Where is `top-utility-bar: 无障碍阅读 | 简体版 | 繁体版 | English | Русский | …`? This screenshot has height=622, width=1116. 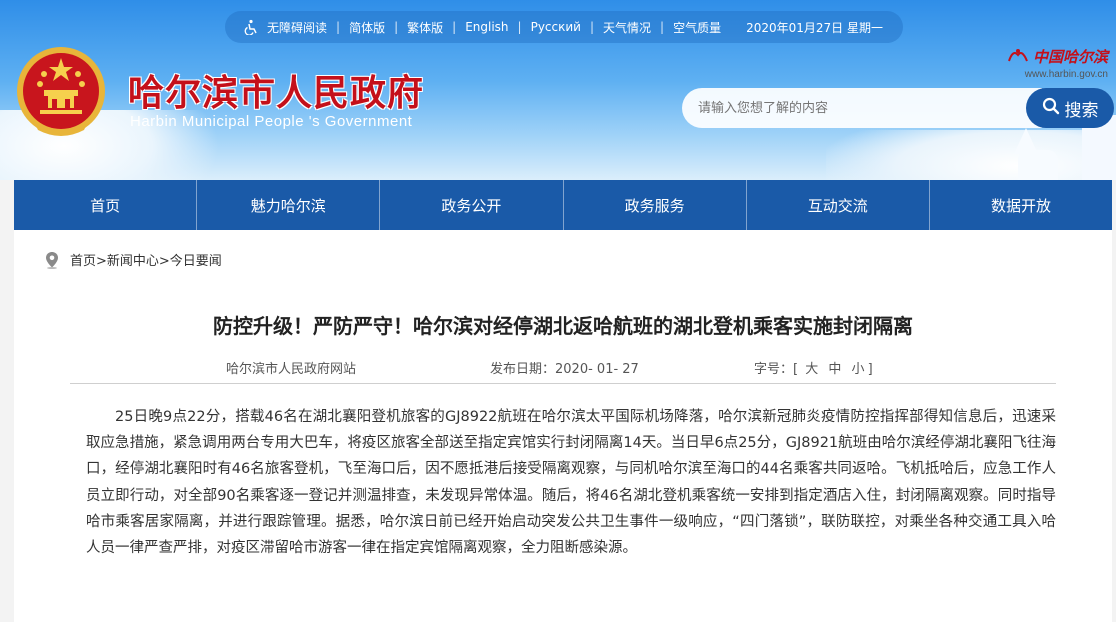 top-utility-bar: 无障碍阅读 | 简体版 | 繁体版 | English | Русский | … is located at coordinates (564, 27).